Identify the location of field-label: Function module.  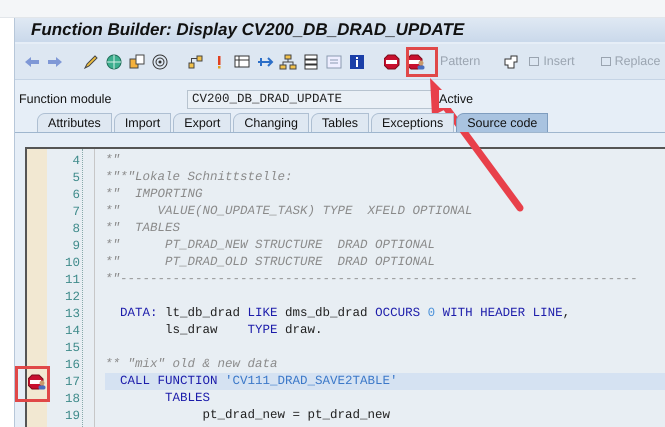
(65, 99).